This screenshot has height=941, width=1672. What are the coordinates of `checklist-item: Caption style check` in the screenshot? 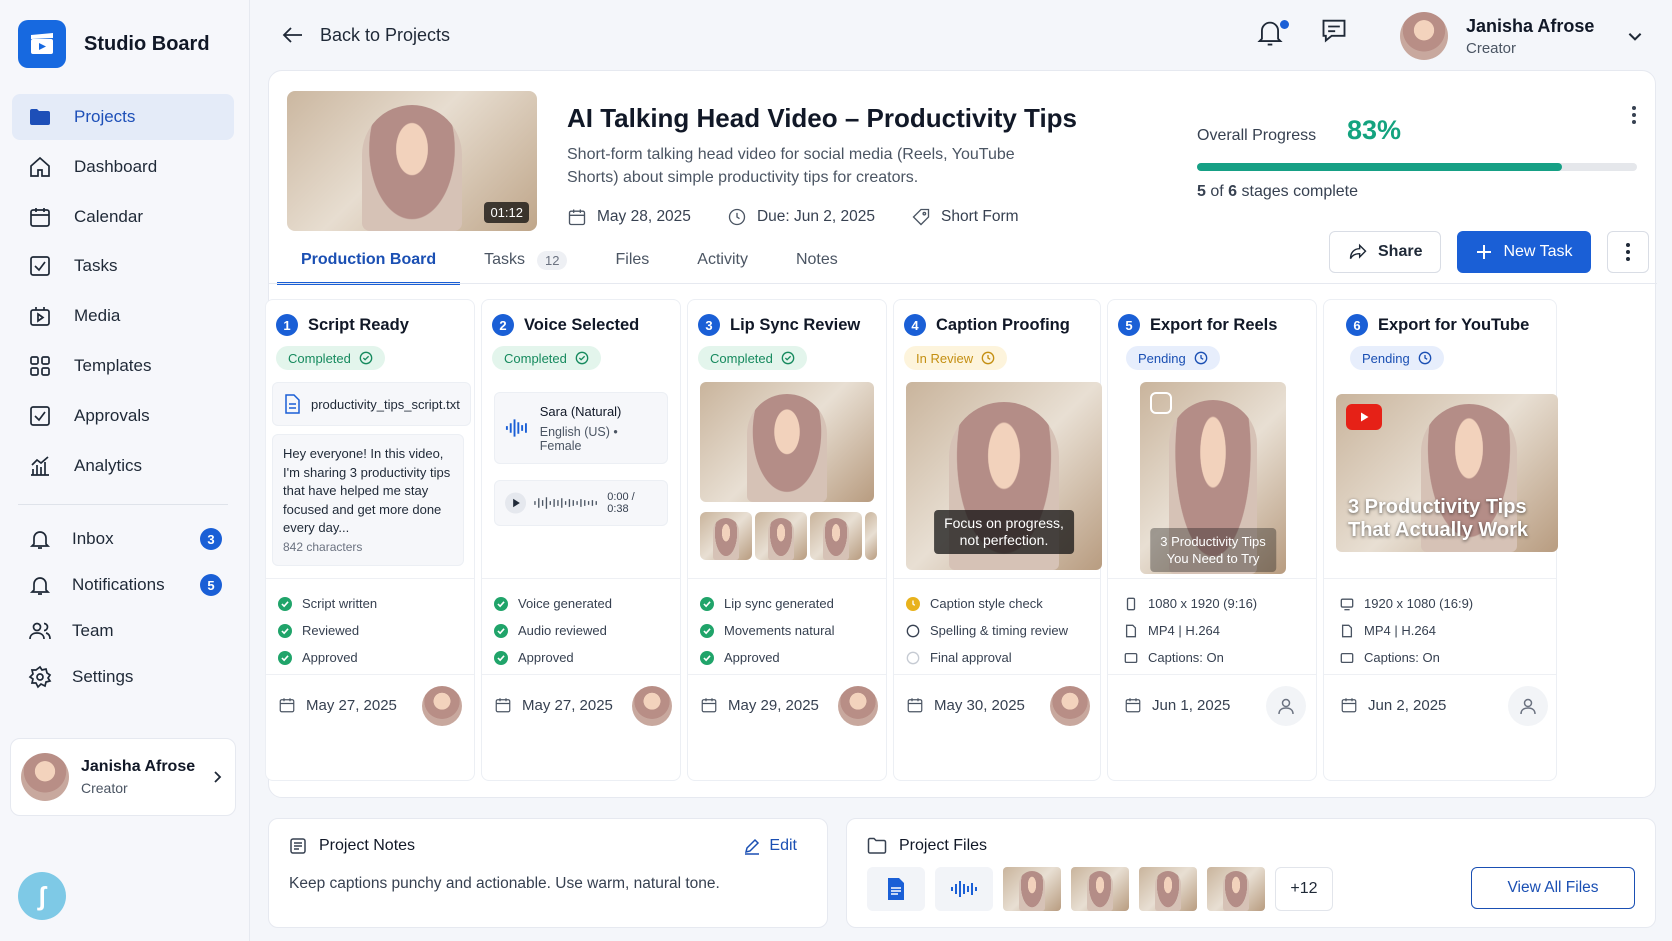 It's located at (987, 603).